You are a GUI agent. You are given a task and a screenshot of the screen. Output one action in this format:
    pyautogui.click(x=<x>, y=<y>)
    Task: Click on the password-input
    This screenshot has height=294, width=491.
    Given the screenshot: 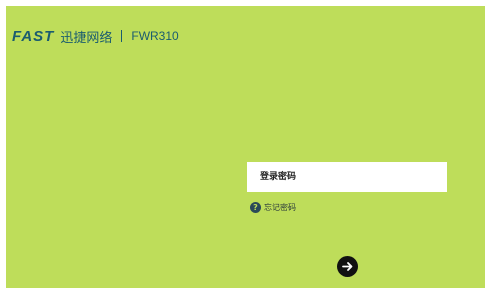 What is the action you would take?
    pyautogui.click(x=347, y=177)
    